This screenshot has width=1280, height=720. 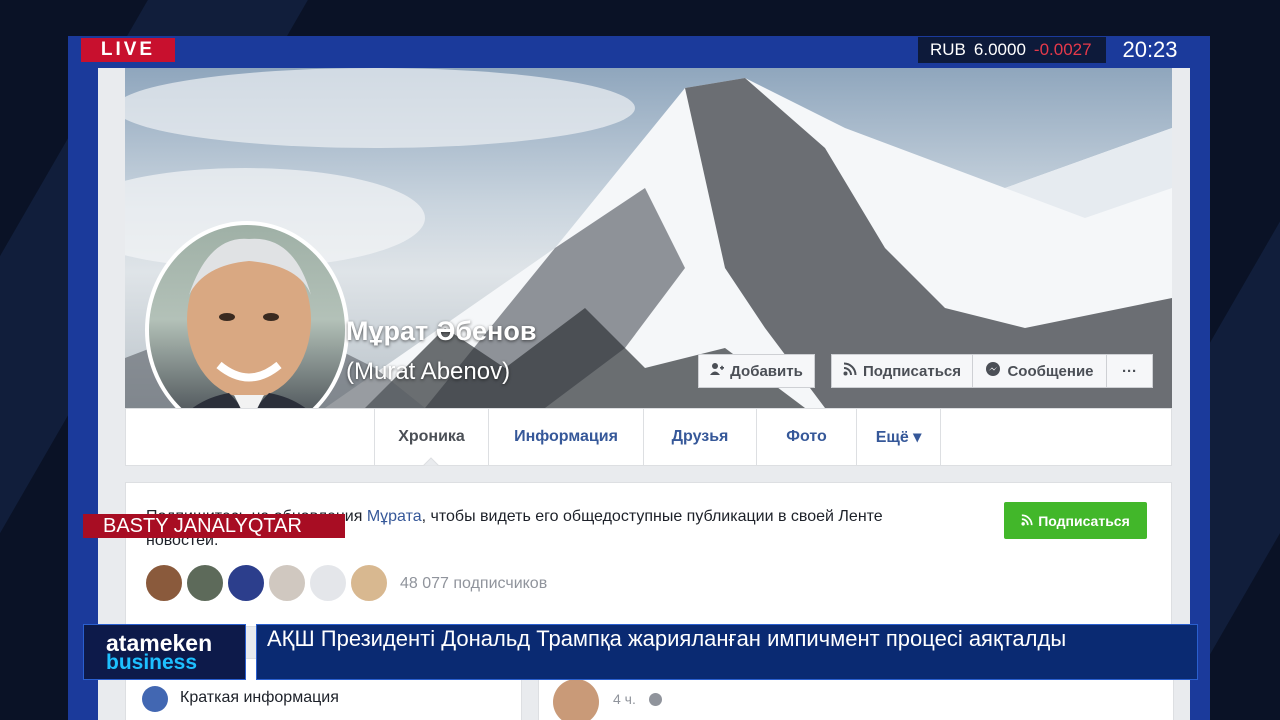 I want to click on globe-icon, so click(x=655, y=699).